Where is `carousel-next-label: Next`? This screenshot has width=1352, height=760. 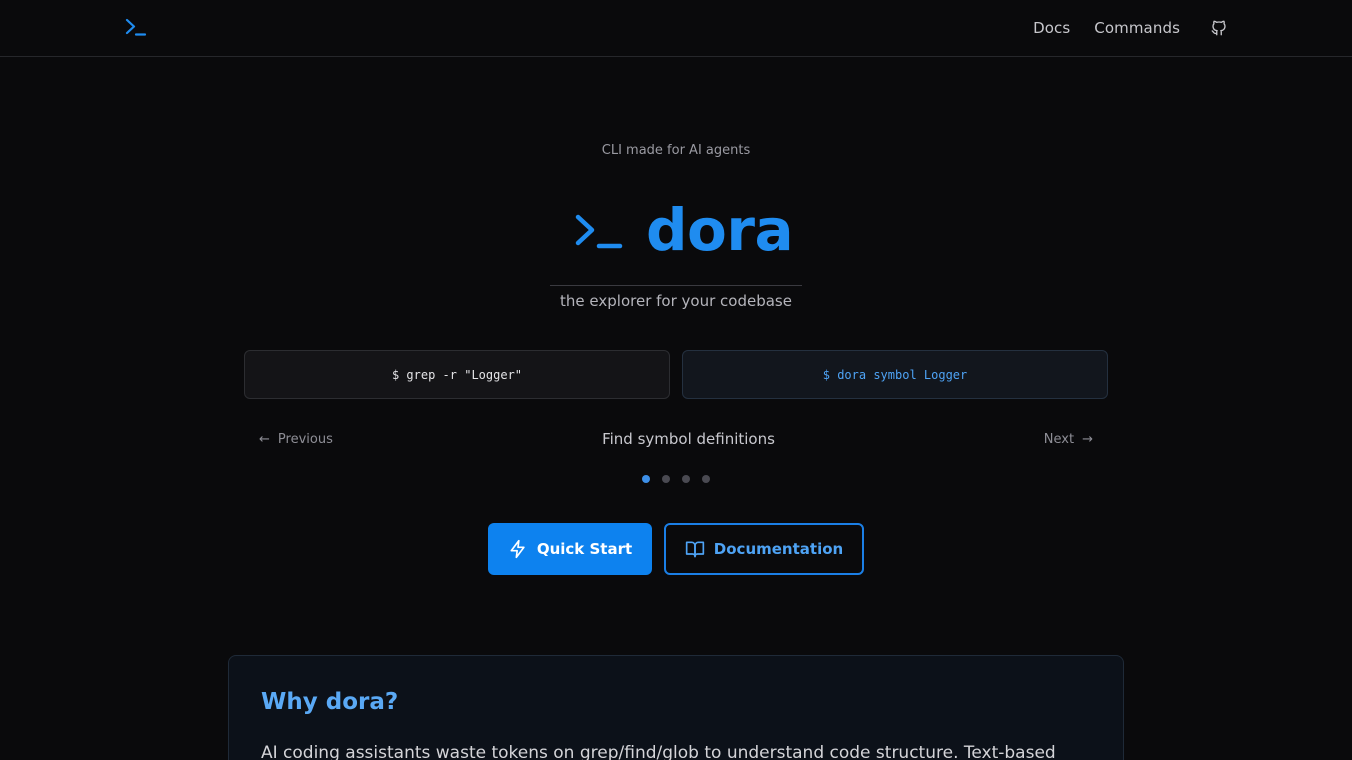
carousel-next-label: Next is located at coordinates (1059, 439).